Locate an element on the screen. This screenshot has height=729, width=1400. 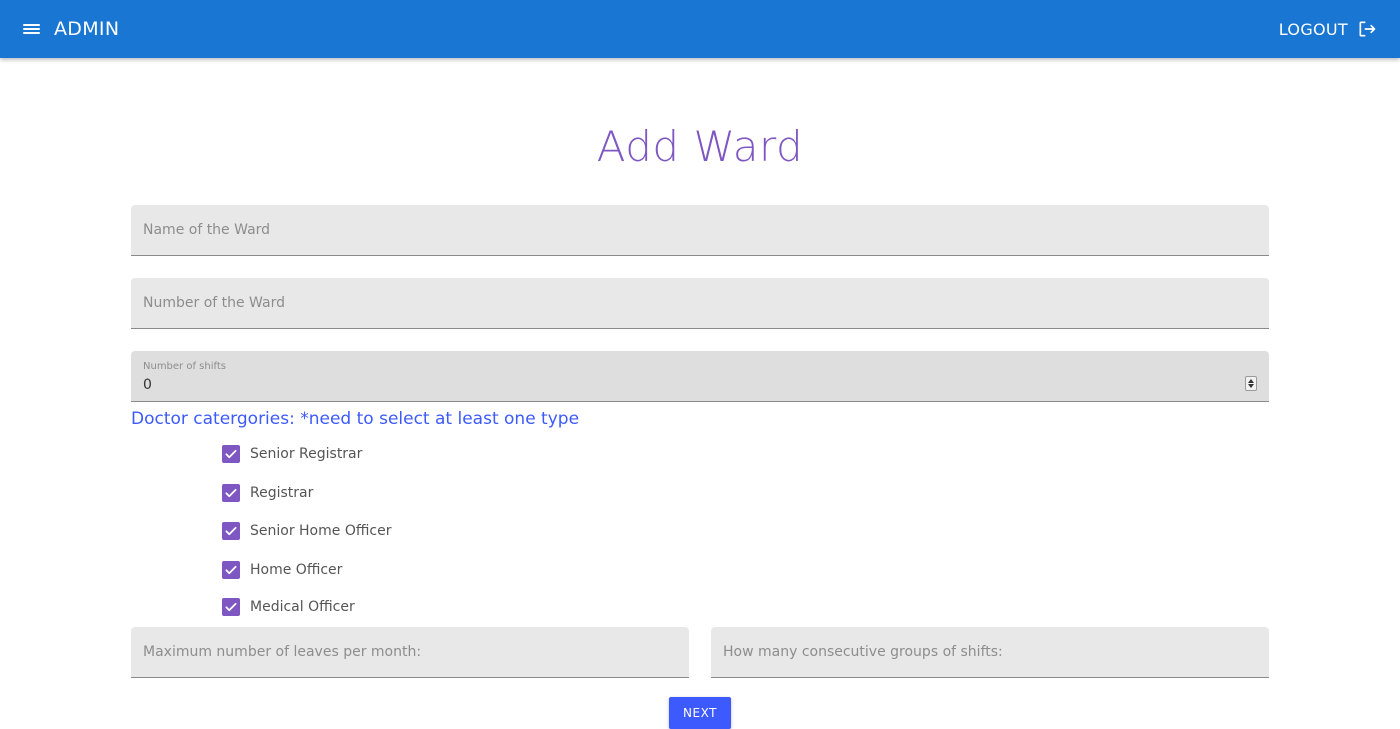
consecutive-groups-input is located at coordinates (990, 652).